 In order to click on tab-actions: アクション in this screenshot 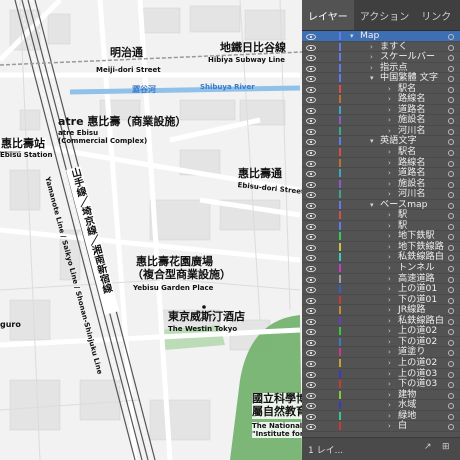, I will do `click(385, 15)`.